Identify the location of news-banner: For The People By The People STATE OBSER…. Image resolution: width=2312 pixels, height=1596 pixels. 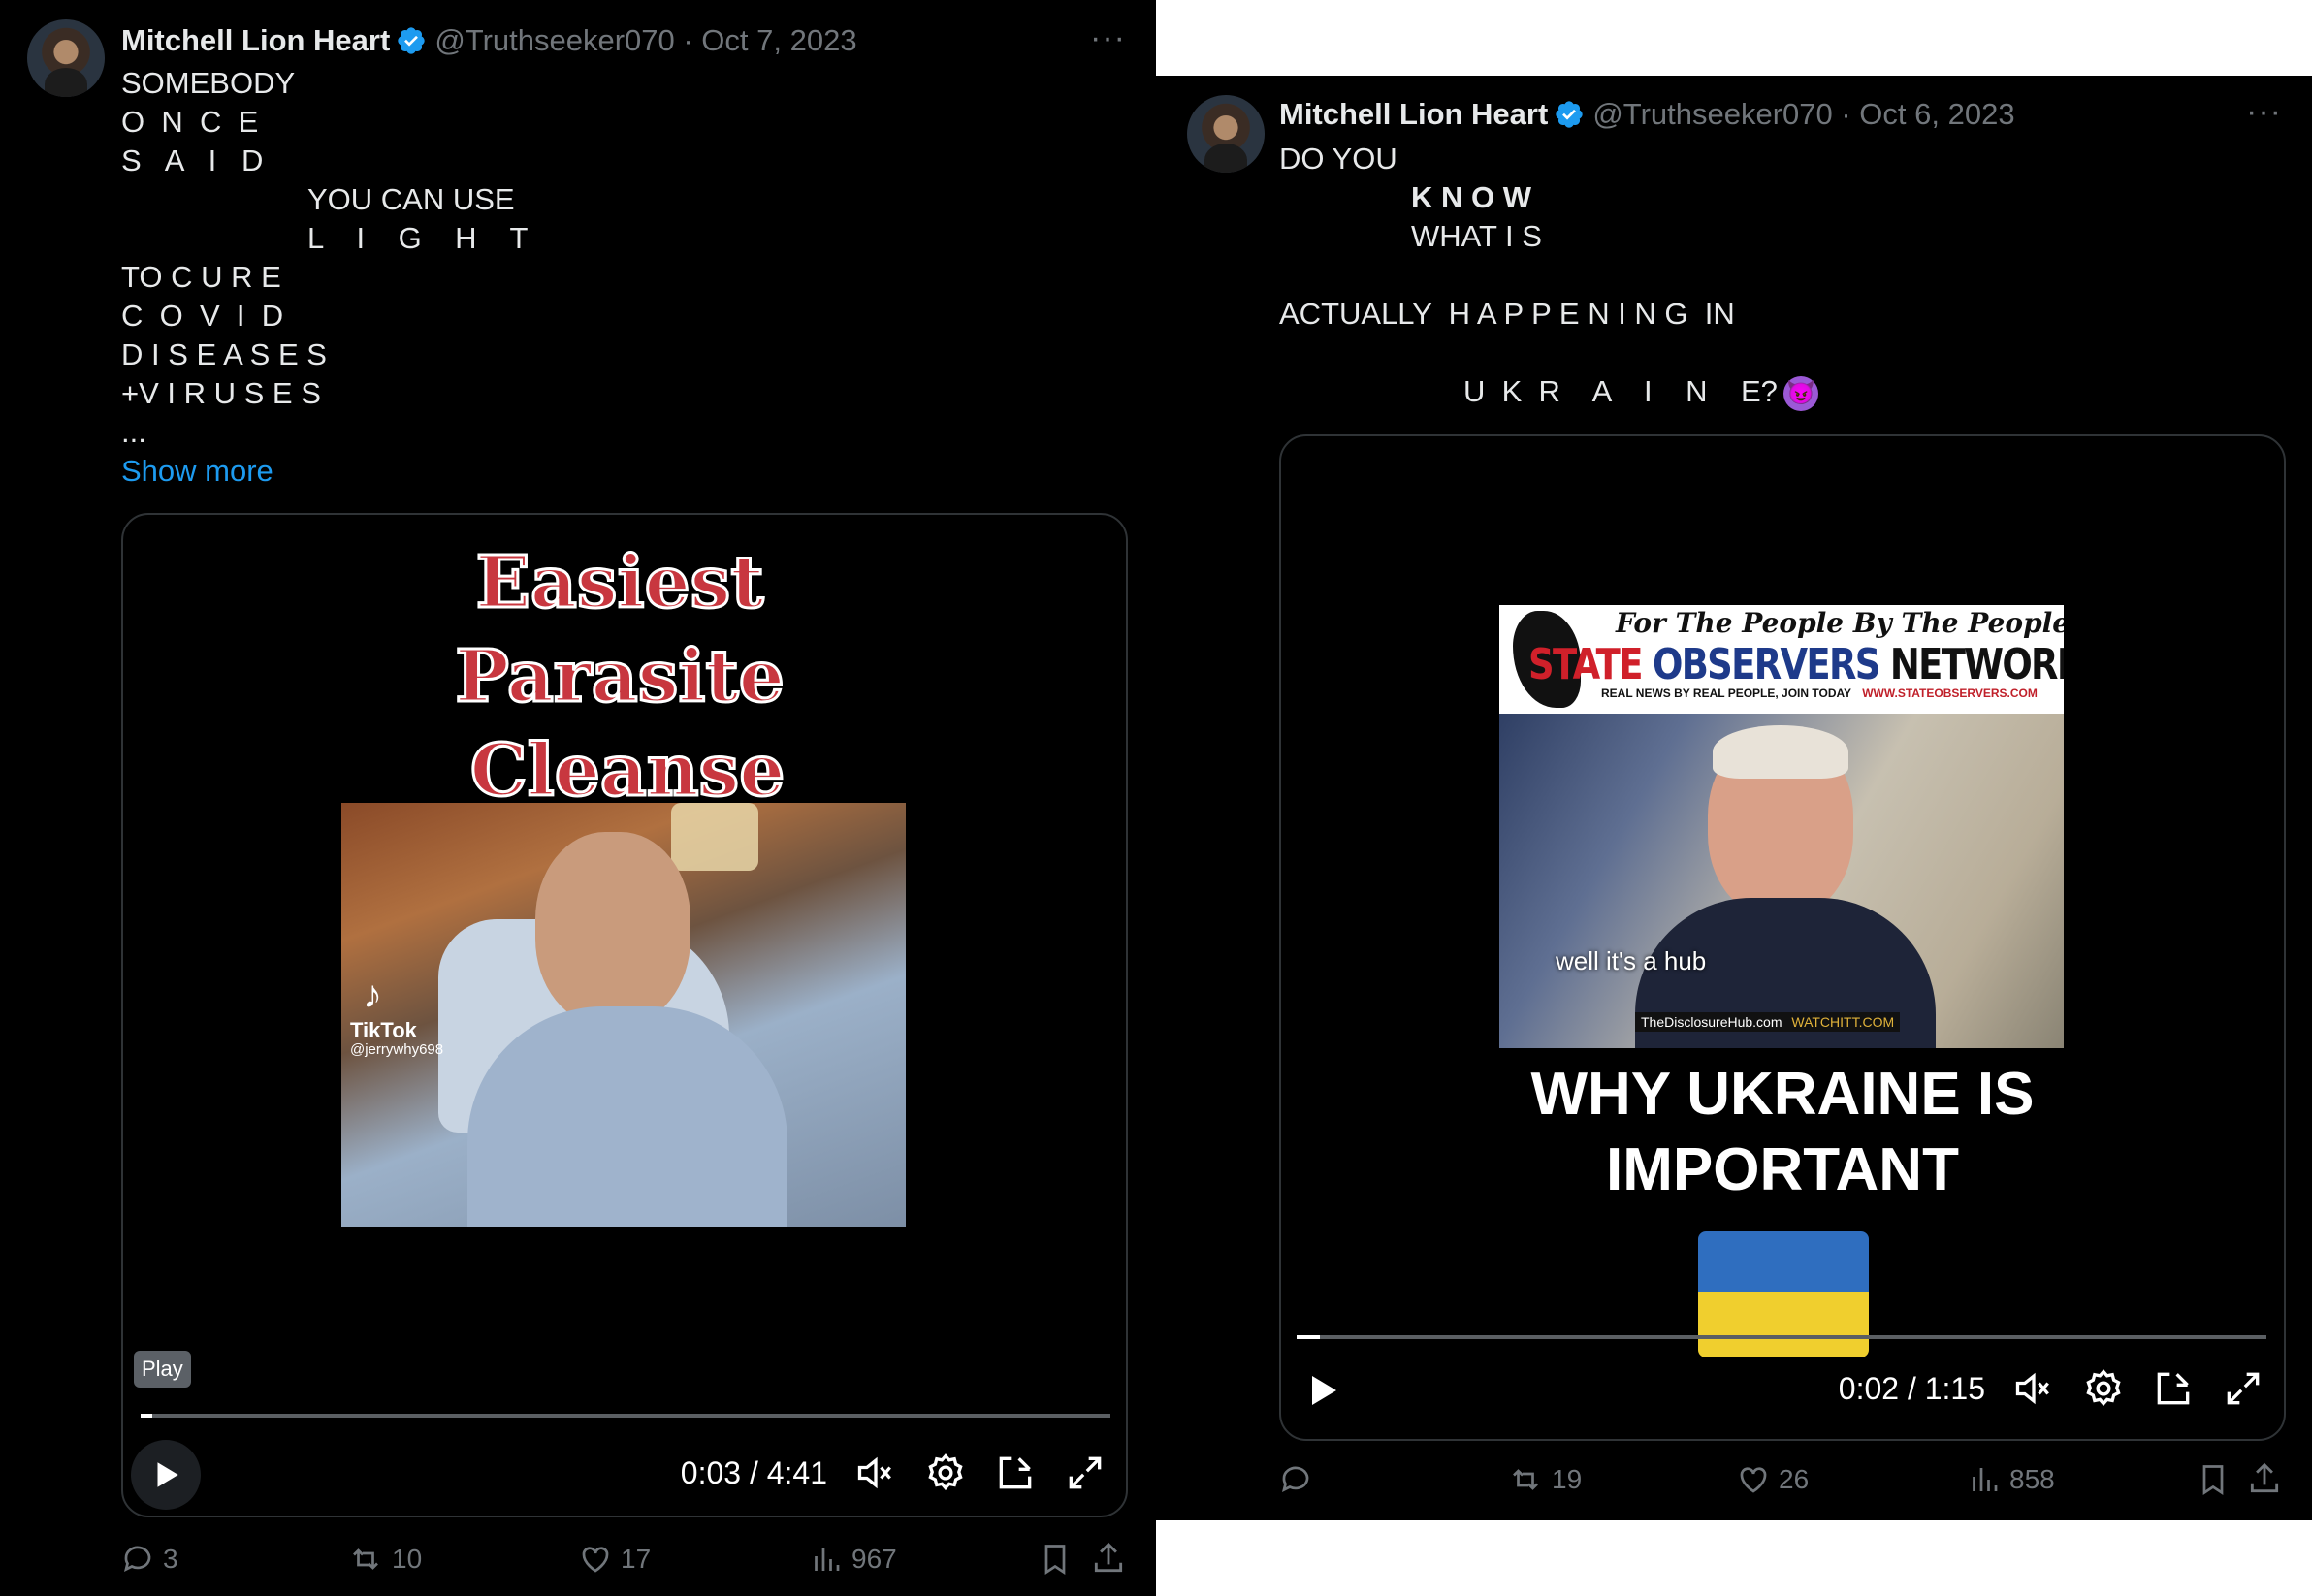
(1781, 659).